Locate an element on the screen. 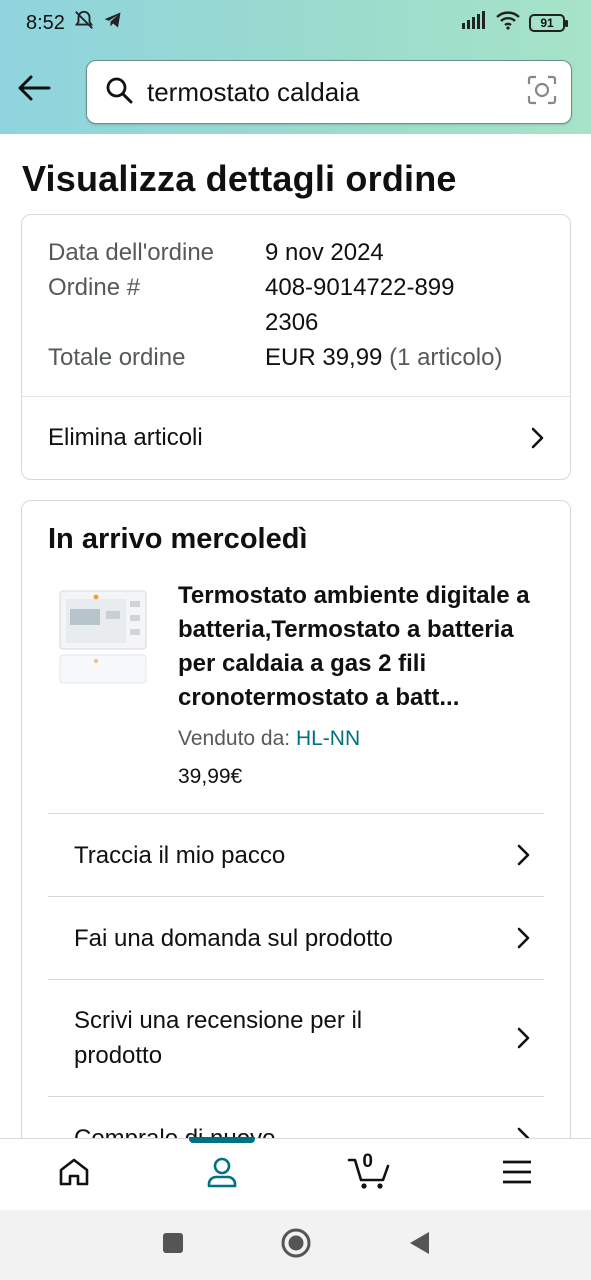 This screenshot has height=1280, width=591. search-icon is located at coordinates (119, 92).